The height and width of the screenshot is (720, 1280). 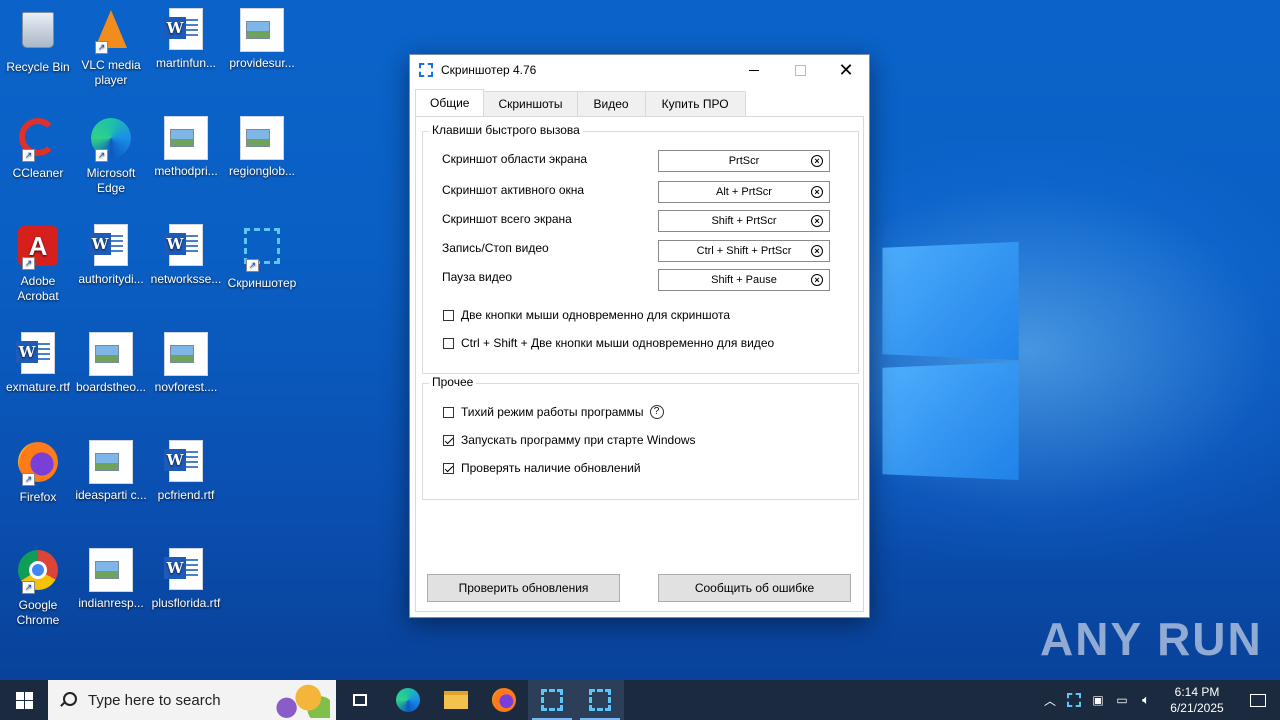 I want to click on minimize-icon, so click(x=754, y=70).